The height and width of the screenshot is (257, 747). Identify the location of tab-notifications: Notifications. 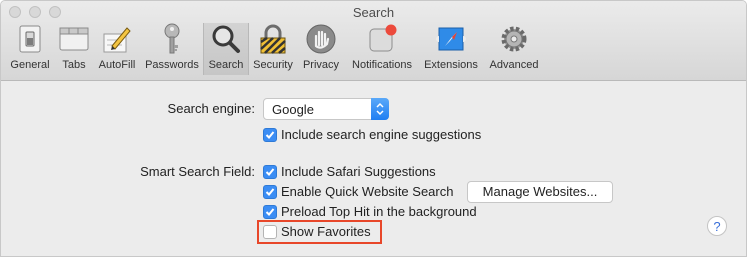
(382, 49).